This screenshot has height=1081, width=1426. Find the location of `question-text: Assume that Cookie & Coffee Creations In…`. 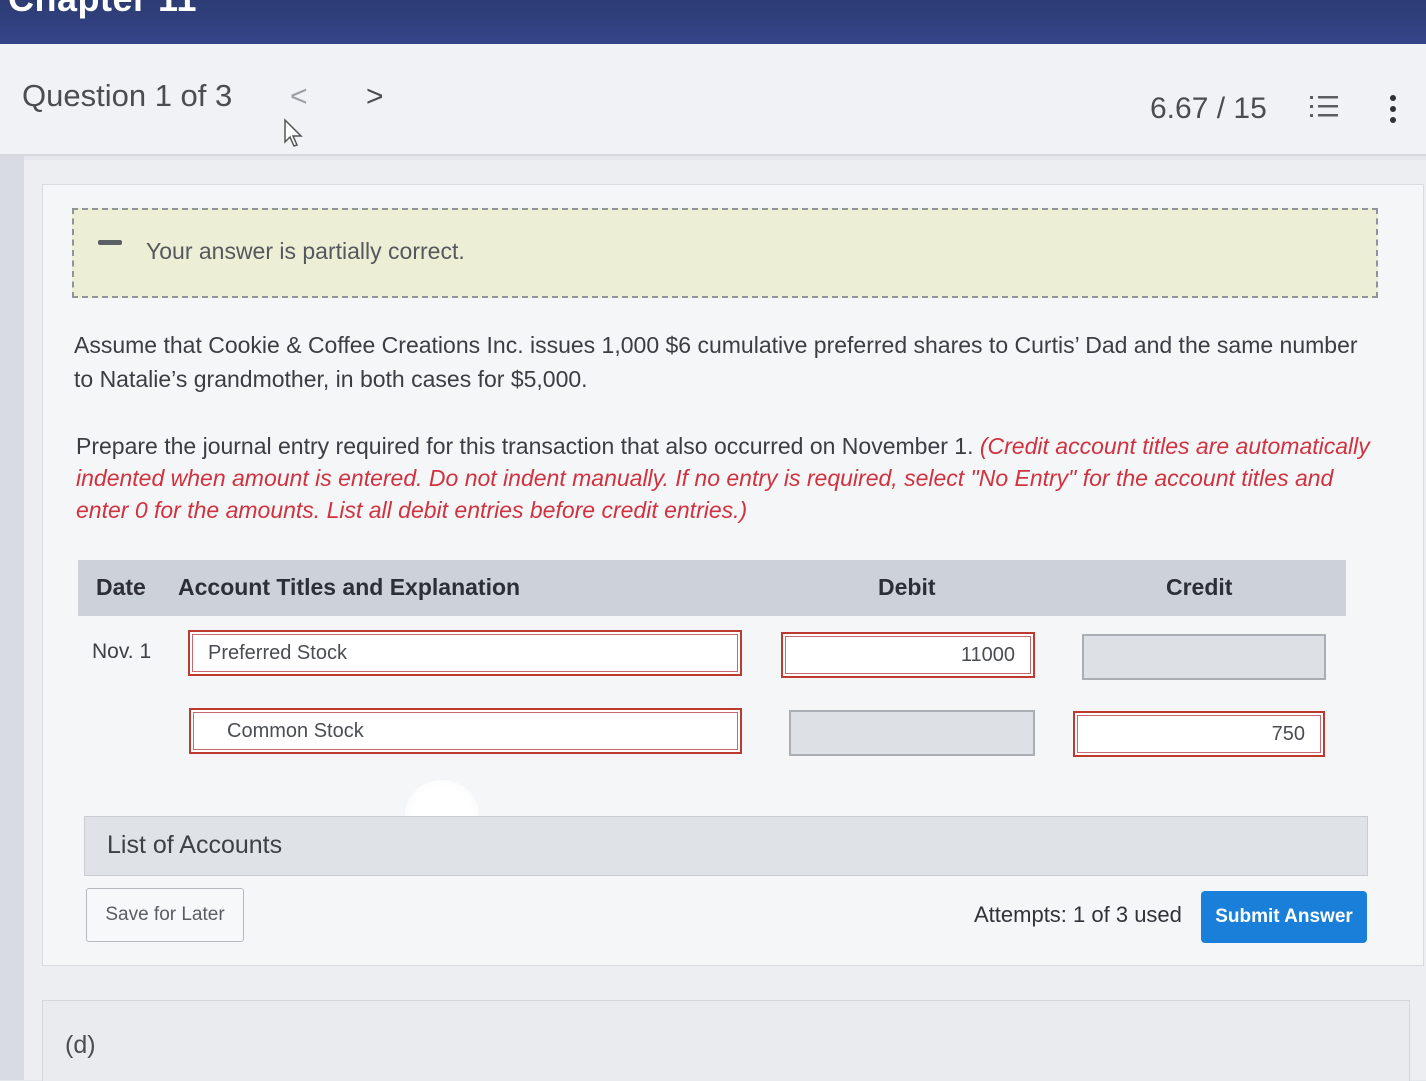

question-text: Assume that Cookie & Coffee Creations In… is located at coordinates (716, 362).